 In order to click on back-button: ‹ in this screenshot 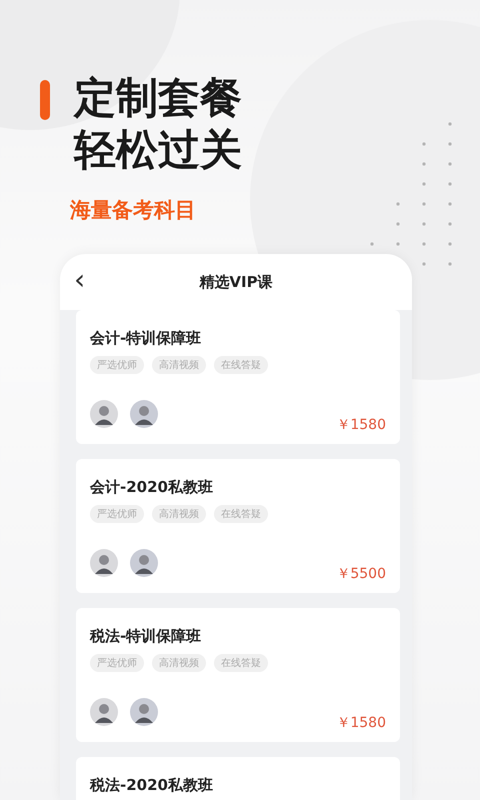, I will do `click(80, 280)`.